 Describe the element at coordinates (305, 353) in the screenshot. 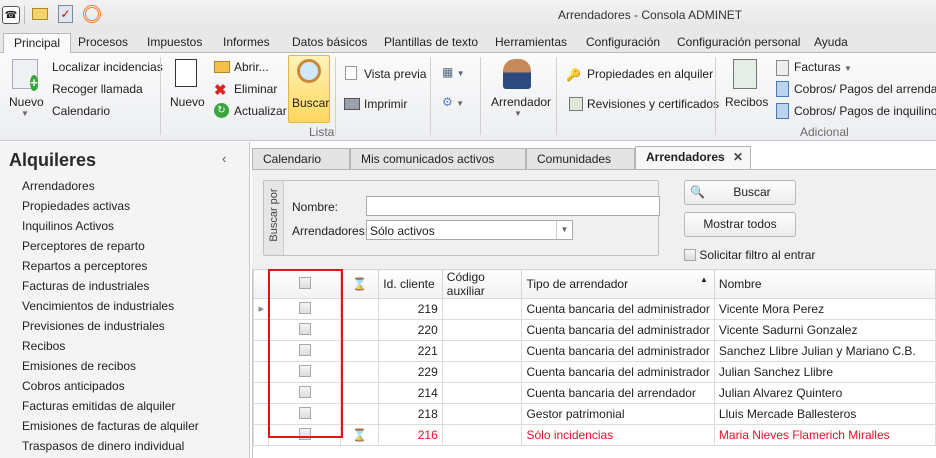

I see `highlight-box` at that location.